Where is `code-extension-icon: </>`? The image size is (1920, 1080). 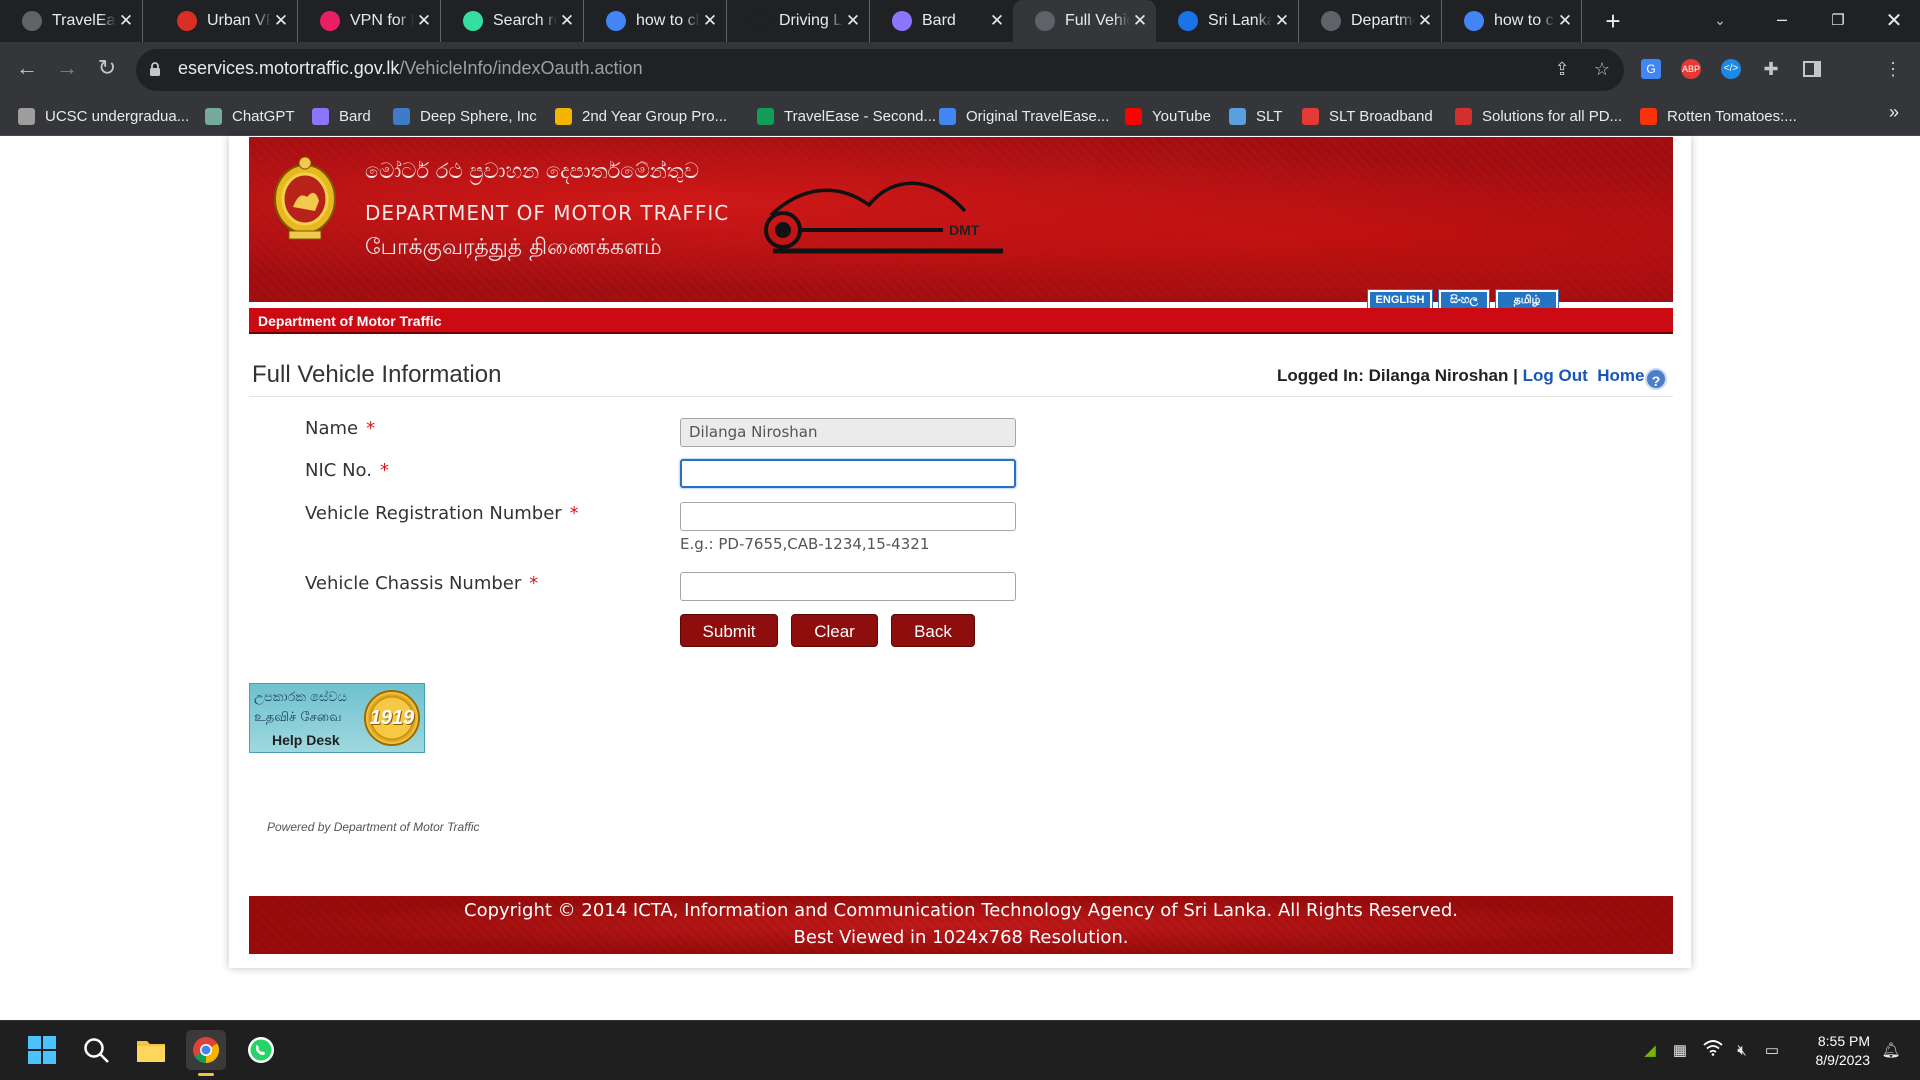 code-extension-icon: </> is located at coordinates (1731, 69).